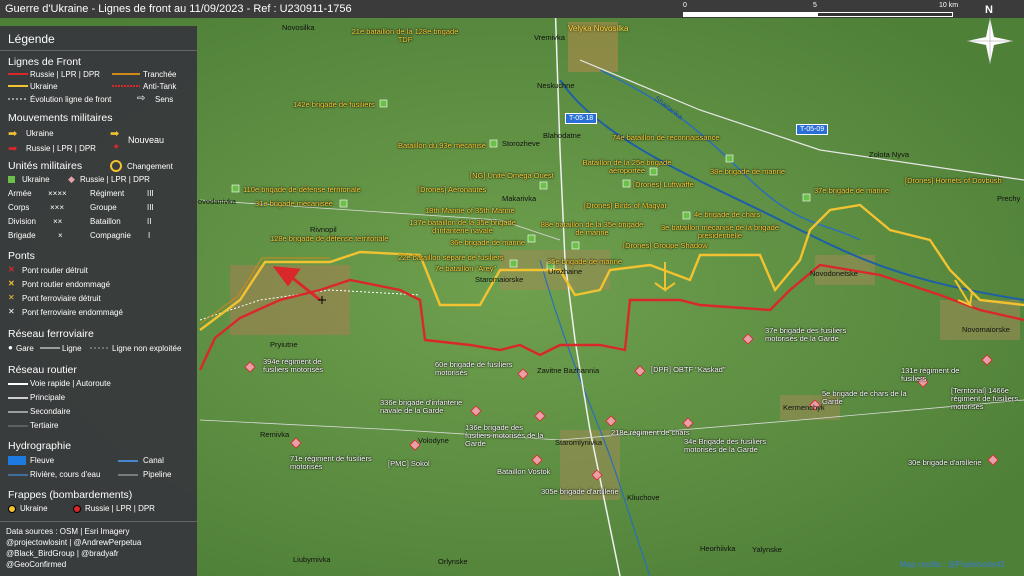 The width and height of the screenshot is (1024, 576). I want to click on russia-unit-label: [PMC] Sokol, so click(409, 464).